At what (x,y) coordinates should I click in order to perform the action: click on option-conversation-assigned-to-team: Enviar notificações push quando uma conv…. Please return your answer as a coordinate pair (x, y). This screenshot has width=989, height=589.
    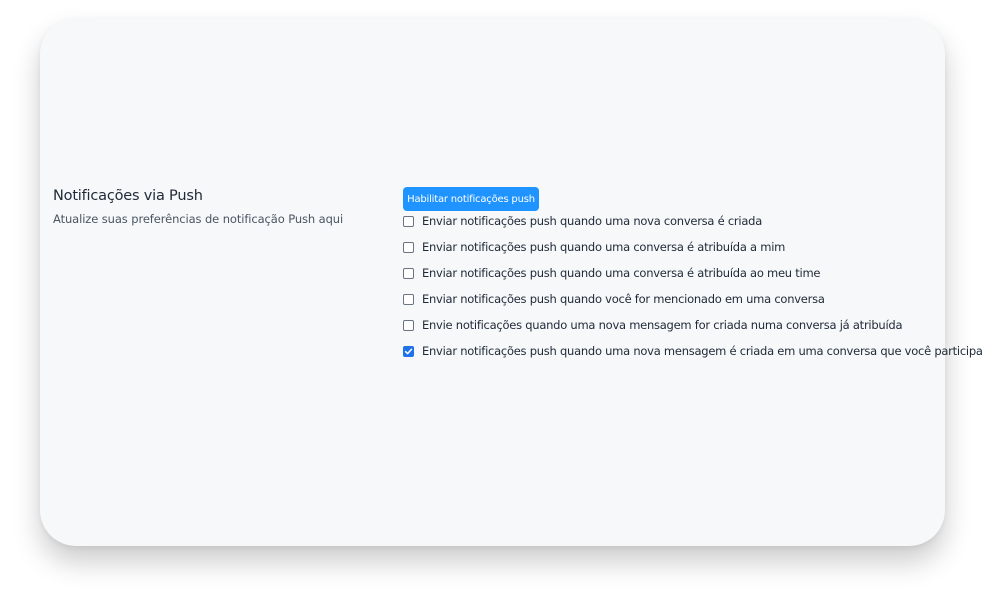
    Looking at the image, I should click on (611, 273).